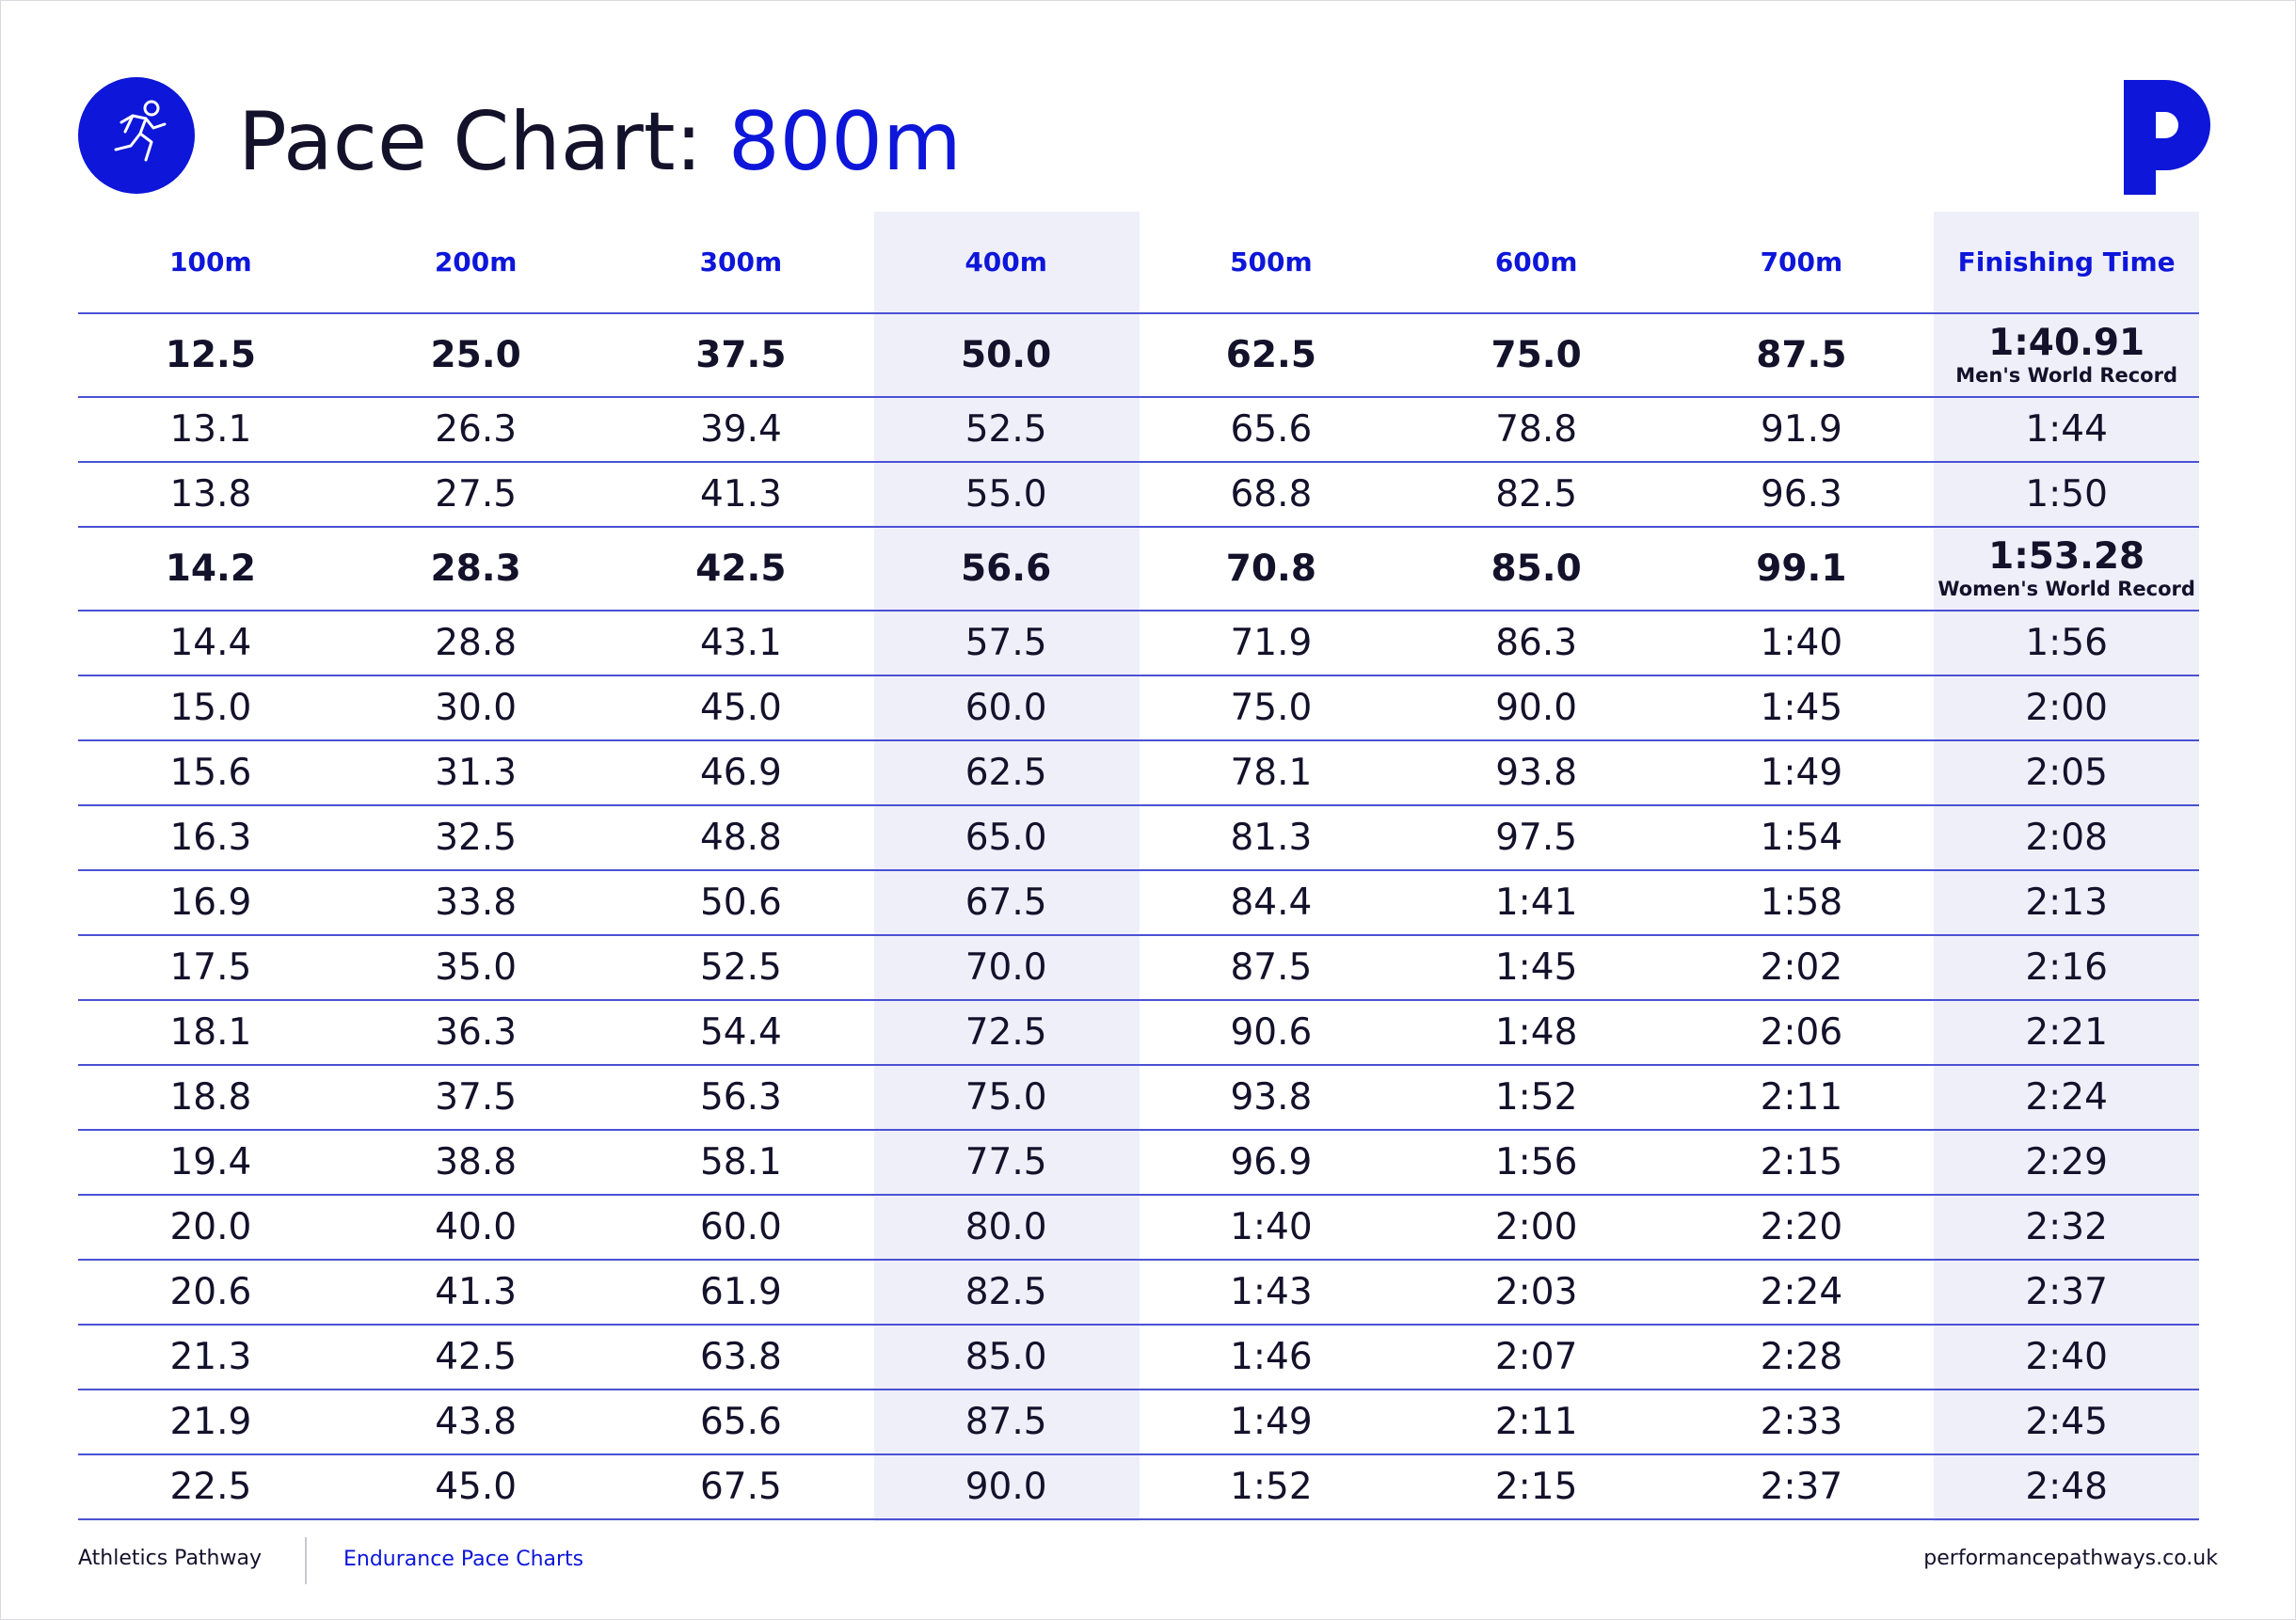  What do you see at coordinates (1006, 1422) in the screenshot?
I see `split-cell: 87.5` at bounding box center [1006, 1422].